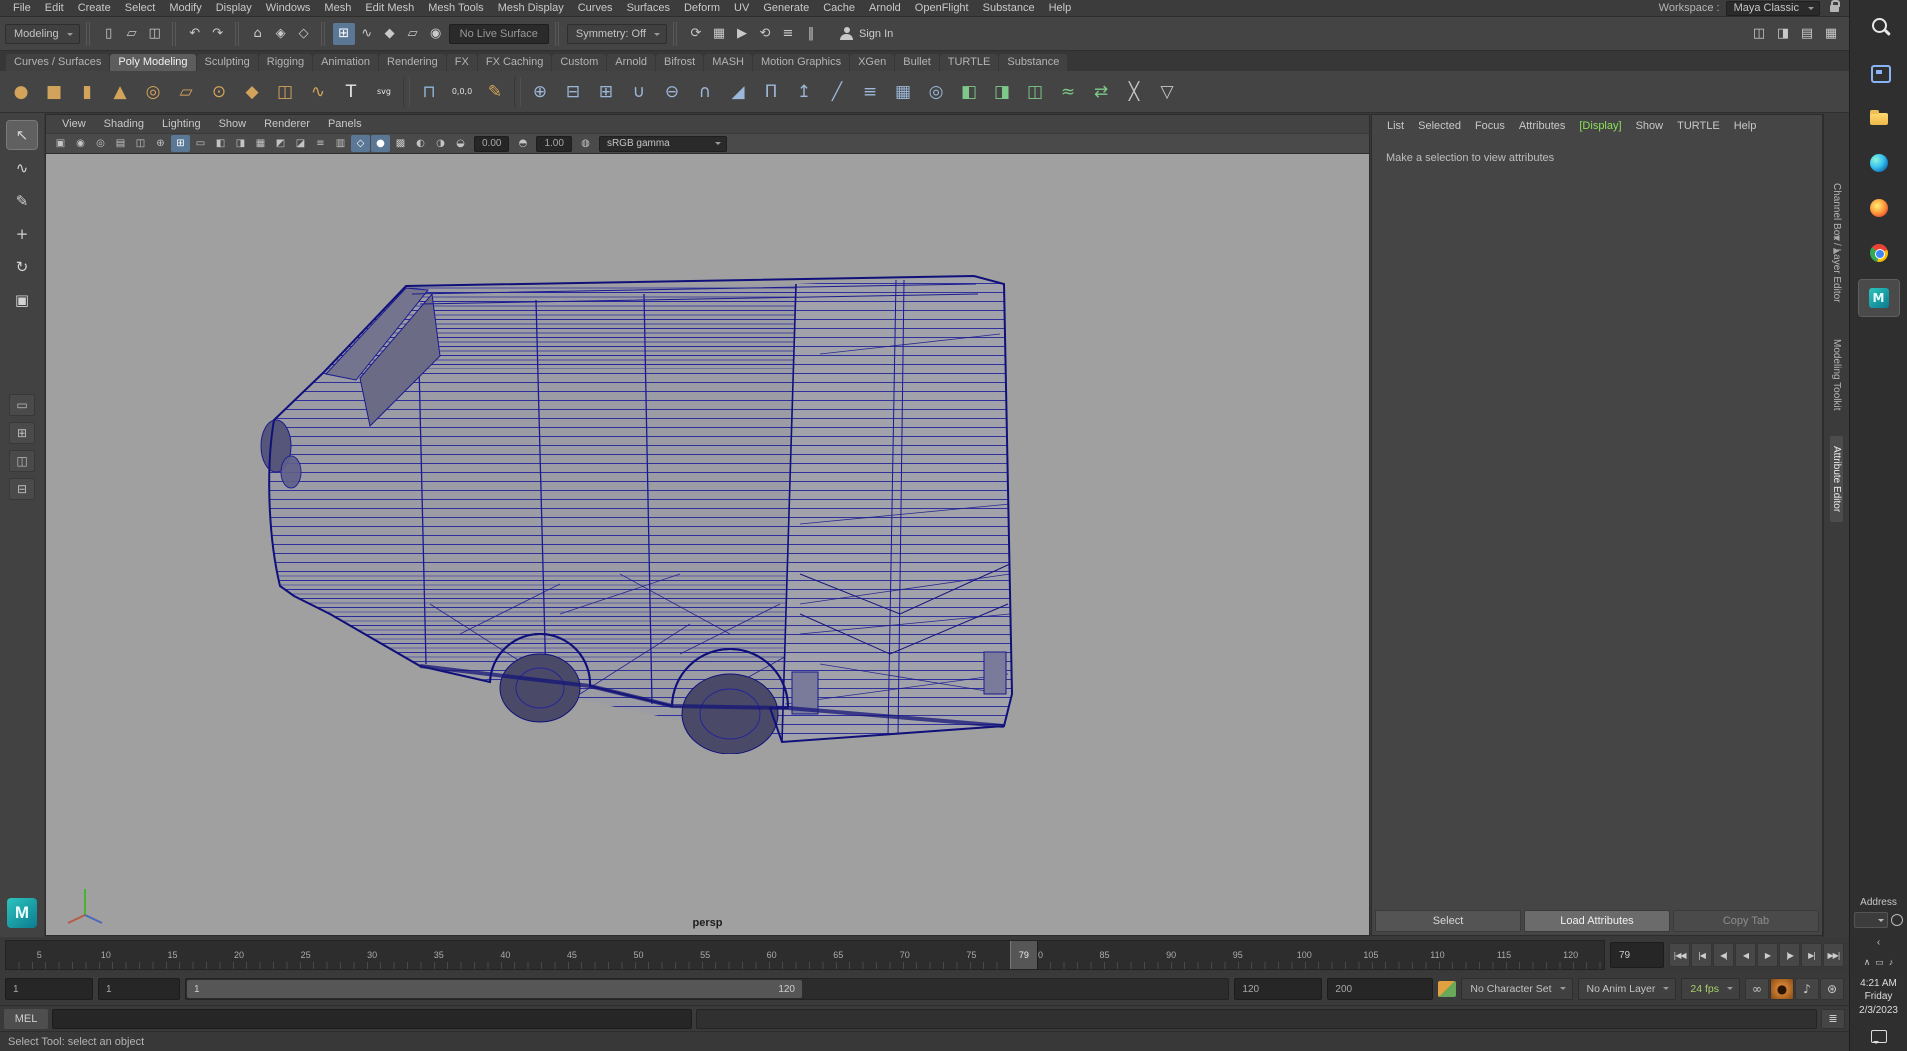 The height and width of the screenshot is (1051, 1907). I want to click on select-button: Select, so click(1448, 921).